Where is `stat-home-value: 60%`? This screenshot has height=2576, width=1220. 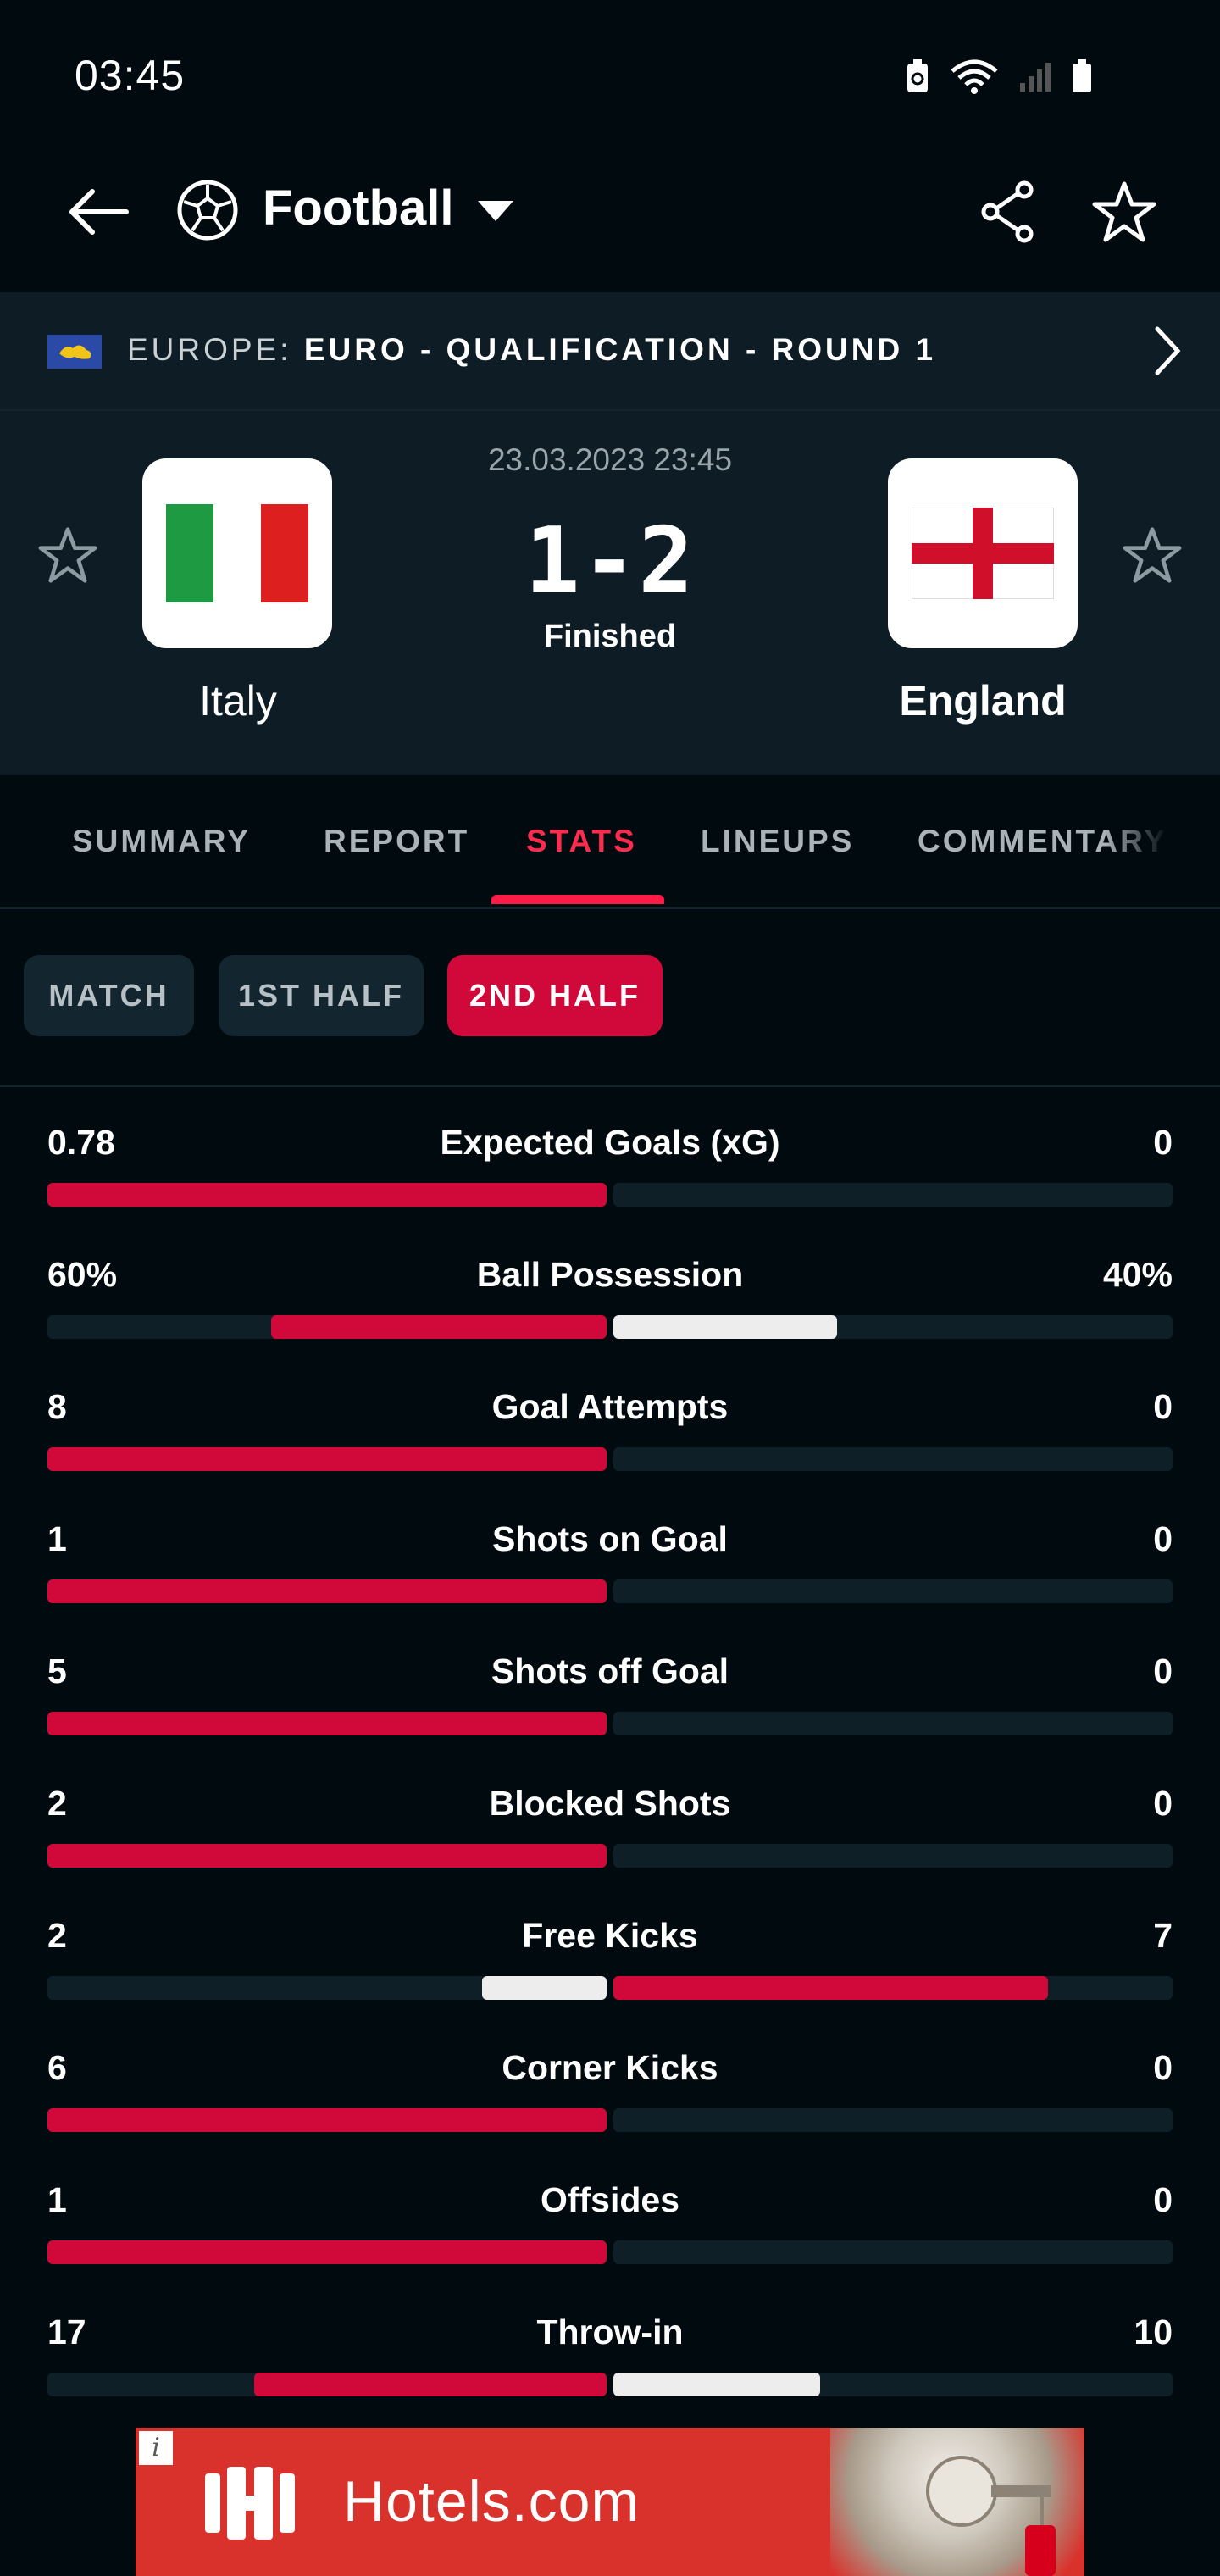
stat-home-value: 60% is located at coordinates (82, 1274).